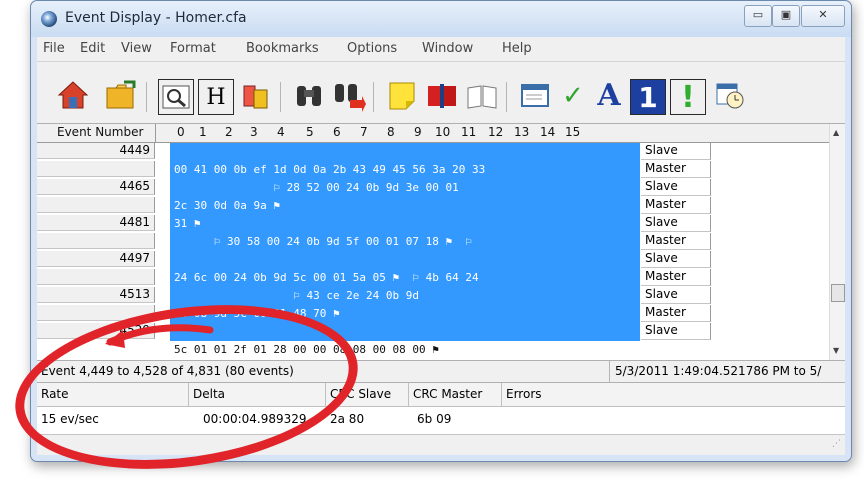 This screenshot has height=489, width=864. I want to click on home-icon, so click(73, 96).